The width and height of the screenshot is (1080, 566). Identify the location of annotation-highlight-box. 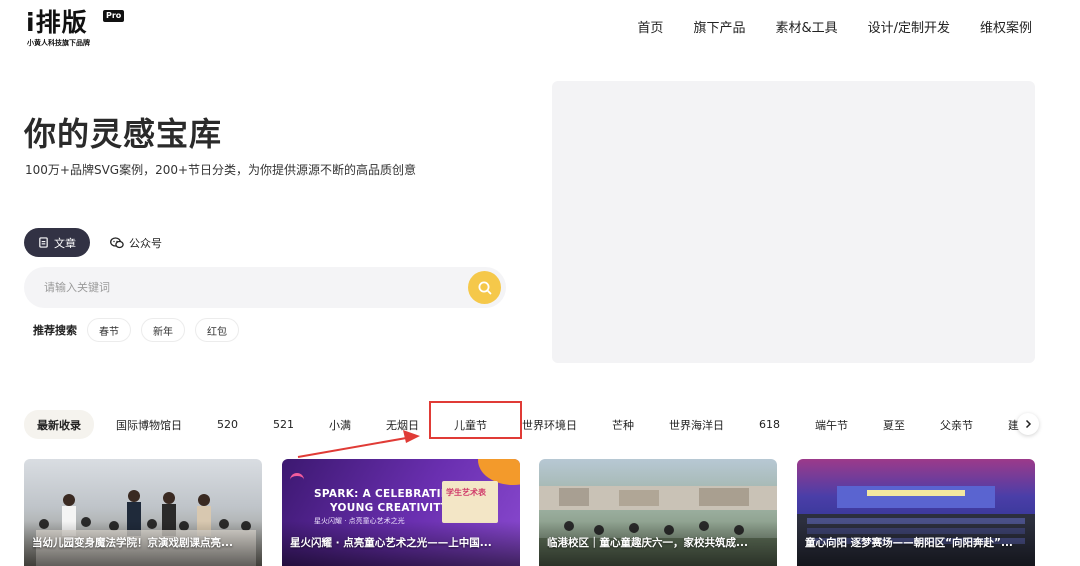
(475, 420).